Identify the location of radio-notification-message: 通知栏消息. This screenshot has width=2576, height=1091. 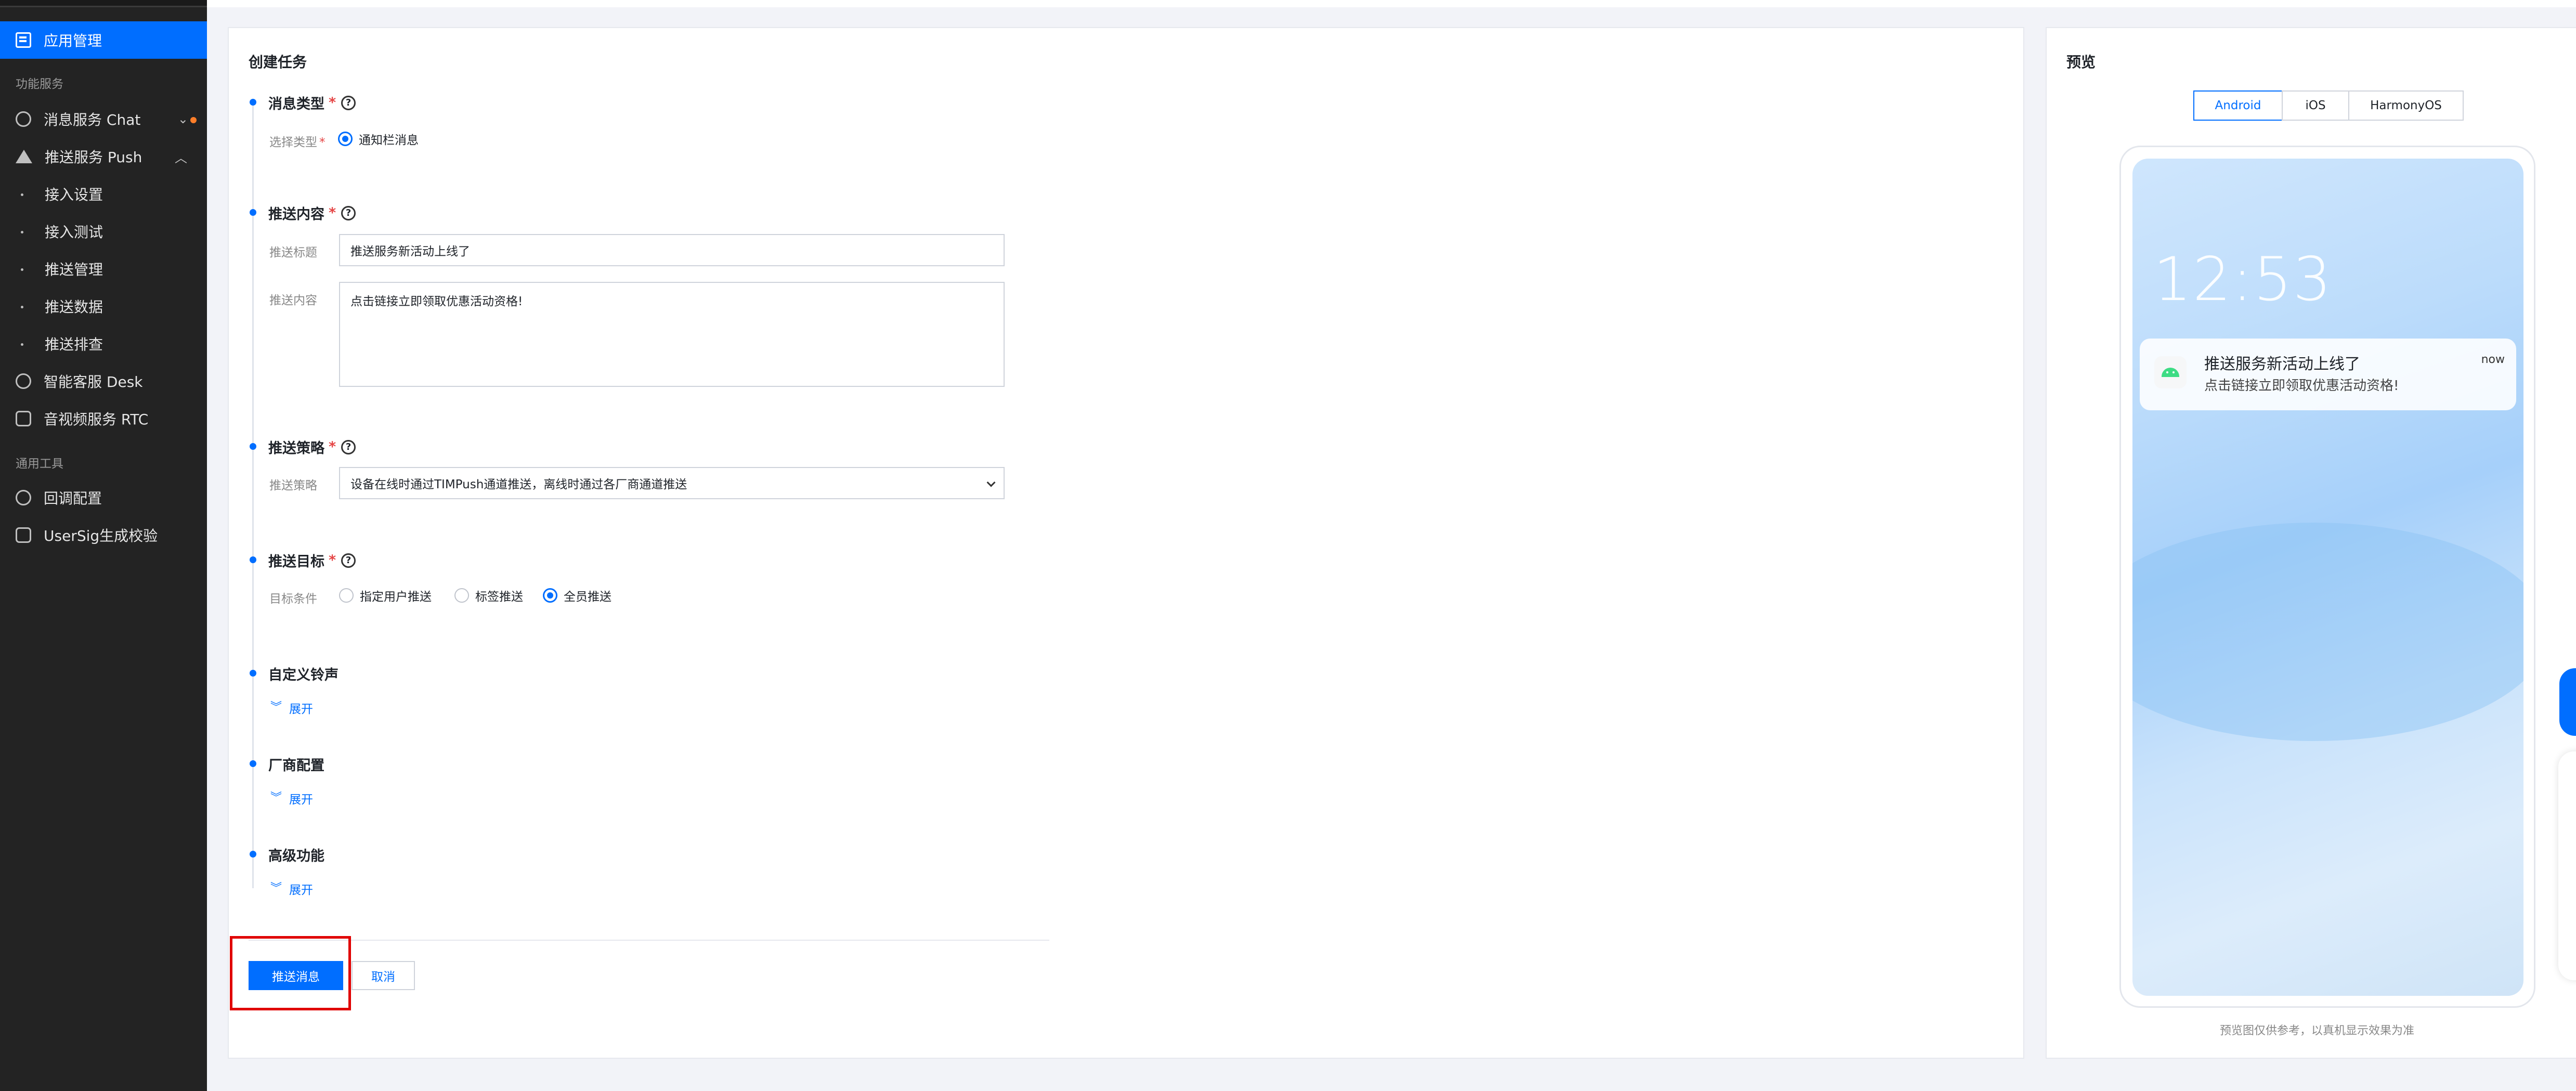
(378, 139).